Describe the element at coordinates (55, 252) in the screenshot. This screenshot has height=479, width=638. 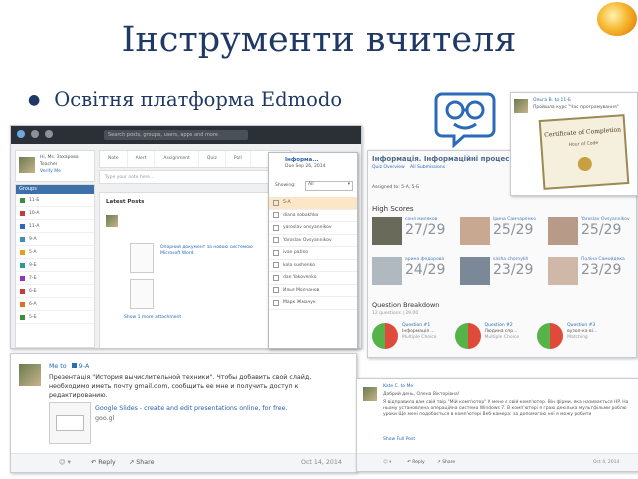
I see `sidebar-item-group: 5-А` at that location.